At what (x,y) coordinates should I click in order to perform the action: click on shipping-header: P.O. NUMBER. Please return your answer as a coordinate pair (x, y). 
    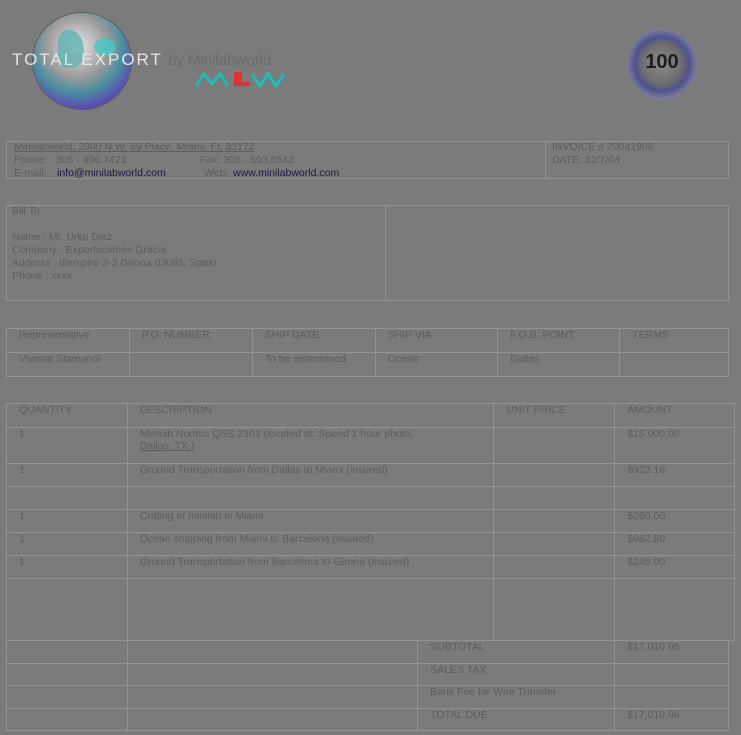
    Looking at the image, I should click on (190, 340).